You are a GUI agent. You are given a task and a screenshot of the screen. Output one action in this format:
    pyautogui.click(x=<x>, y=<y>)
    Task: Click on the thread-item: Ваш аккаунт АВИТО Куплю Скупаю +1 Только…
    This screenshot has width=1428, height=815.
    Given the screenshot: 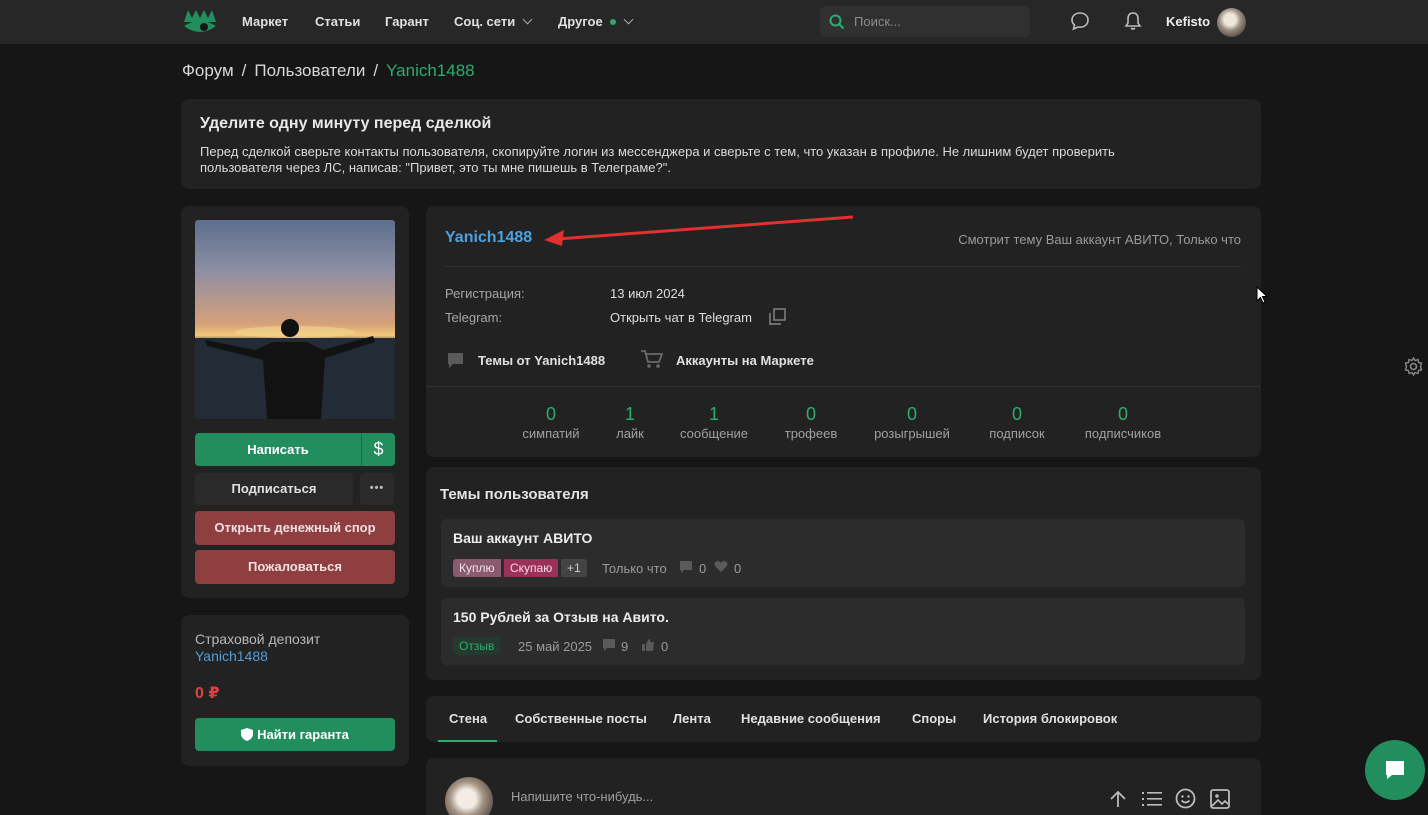 What is the action you would take?
    pyautogui.click(x=843, y=553)
    